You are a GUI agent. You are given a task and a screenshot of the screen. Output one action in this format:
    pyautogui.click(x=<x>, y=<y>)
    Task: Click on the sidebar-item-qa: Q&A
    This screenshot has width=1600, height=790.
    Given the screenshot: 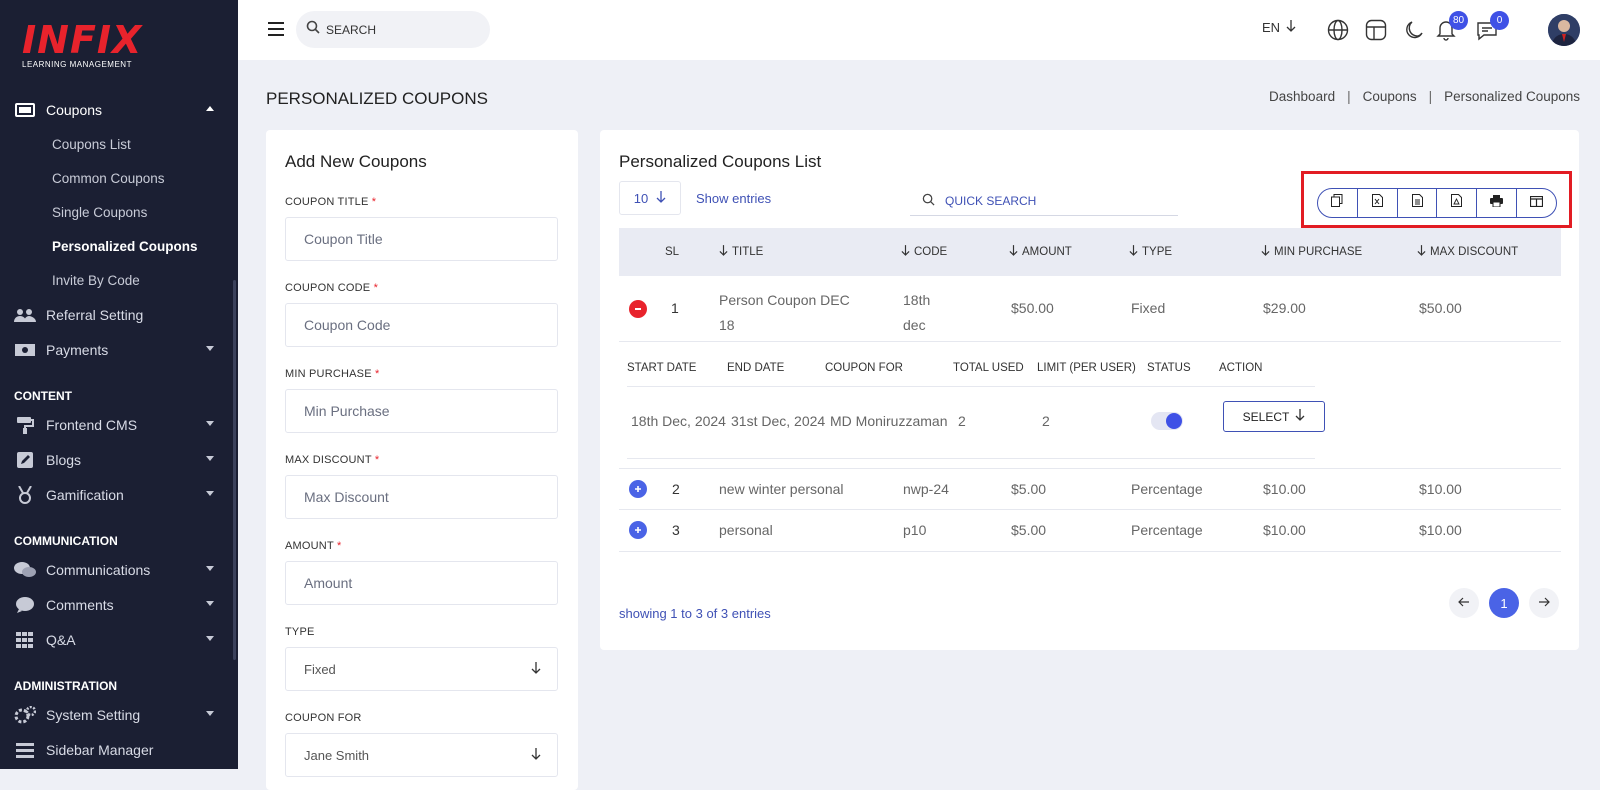 What is the action you would take?
    pyautogui.click(x=119, y=639)
    